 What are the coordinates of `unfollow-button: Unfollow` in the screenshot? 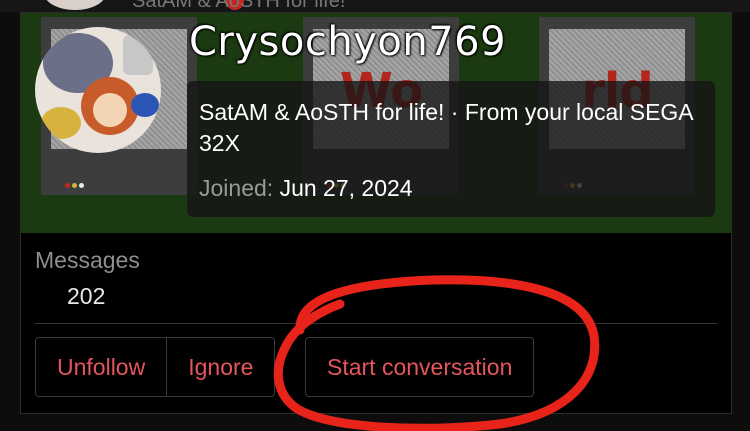 It's located at (102, 367).